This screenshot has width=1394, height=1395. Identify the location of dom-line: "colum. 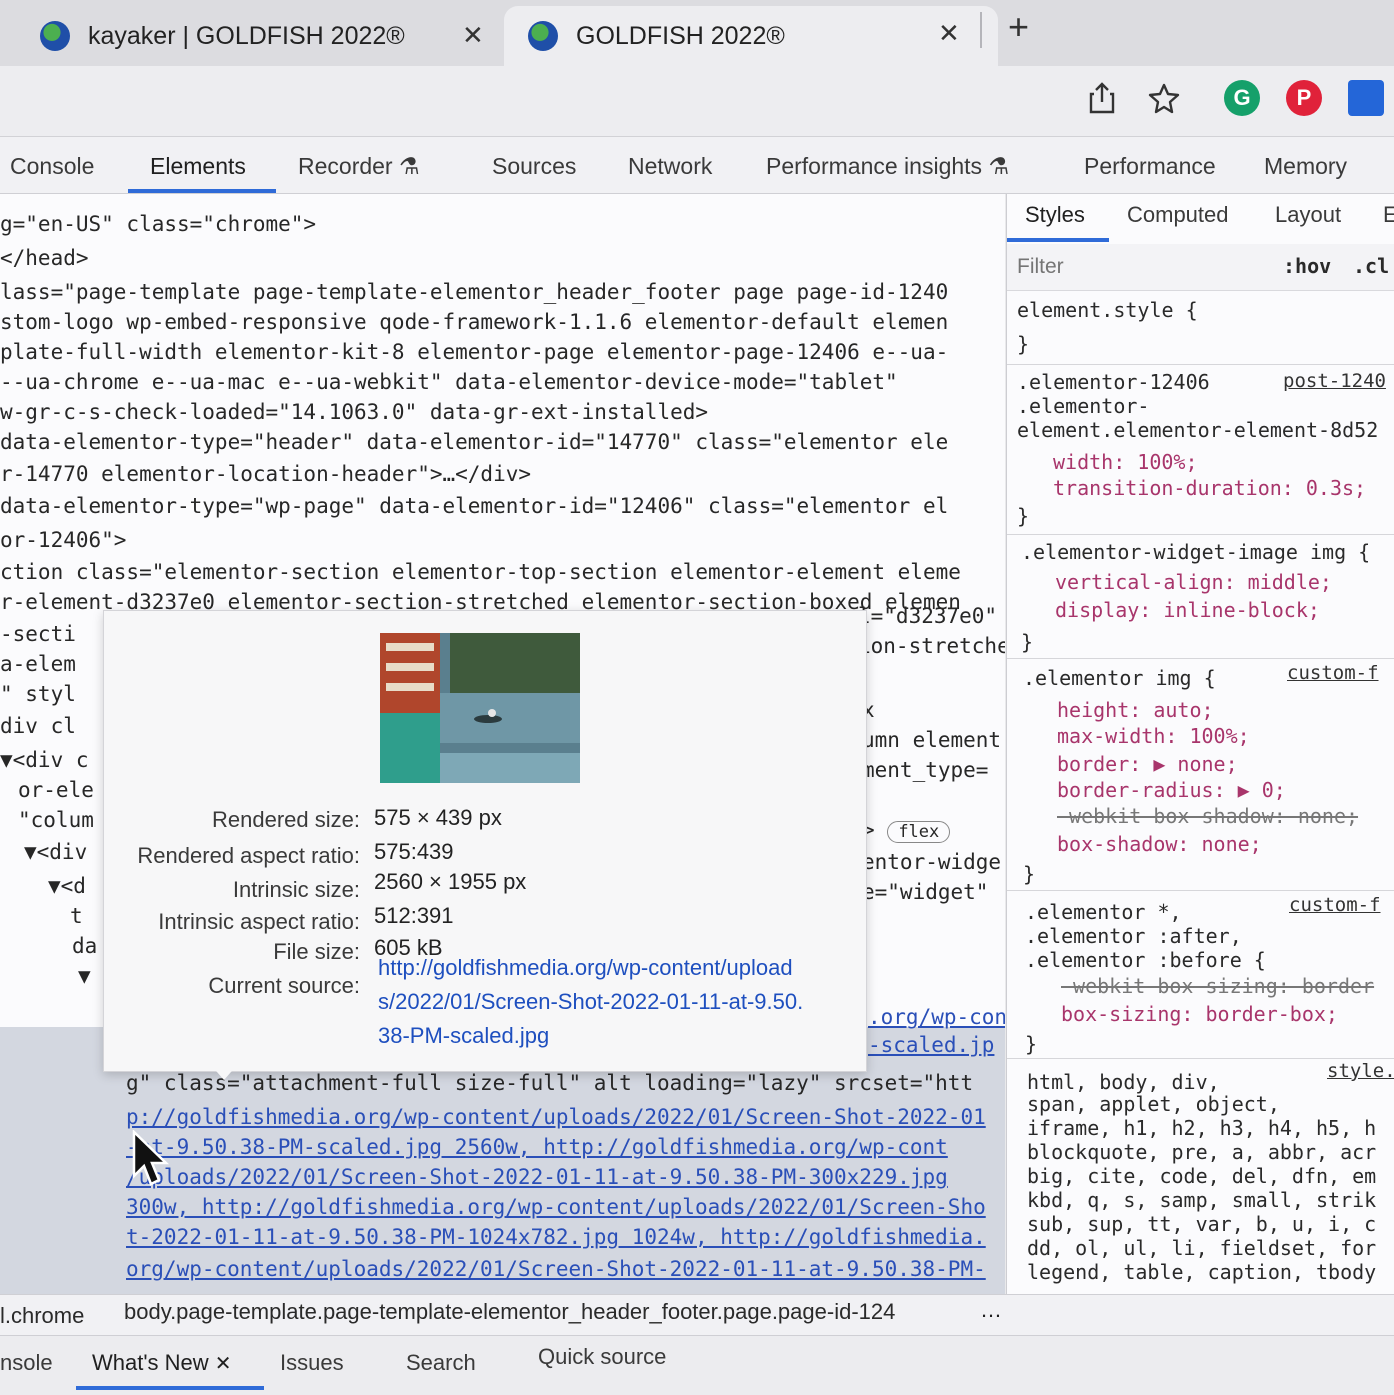
(56, 820).